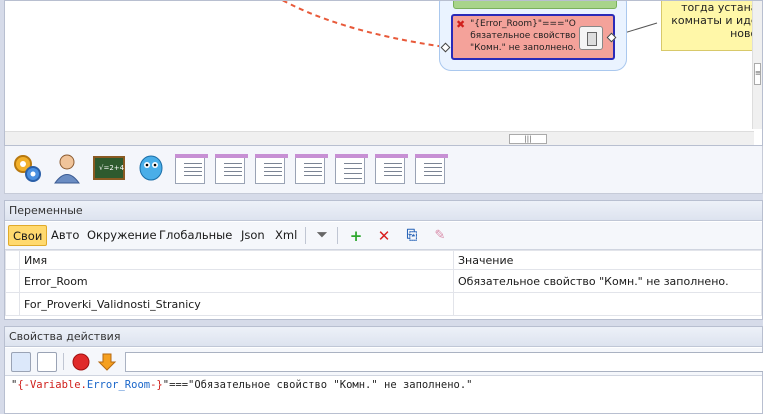 This screenshot has width=763, height=414. I want to click on scroll-thumb: ≡, so click(757, 74).